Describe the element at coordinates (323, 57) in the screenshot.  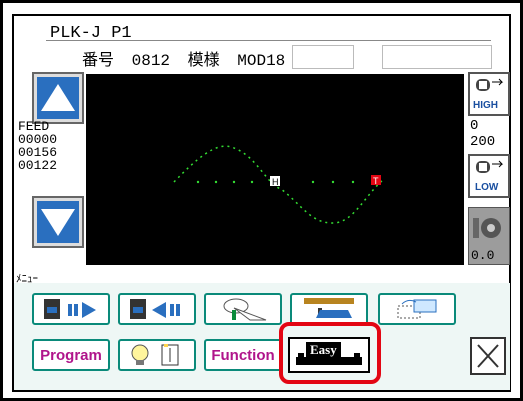
I see `info-box-a` at that location.